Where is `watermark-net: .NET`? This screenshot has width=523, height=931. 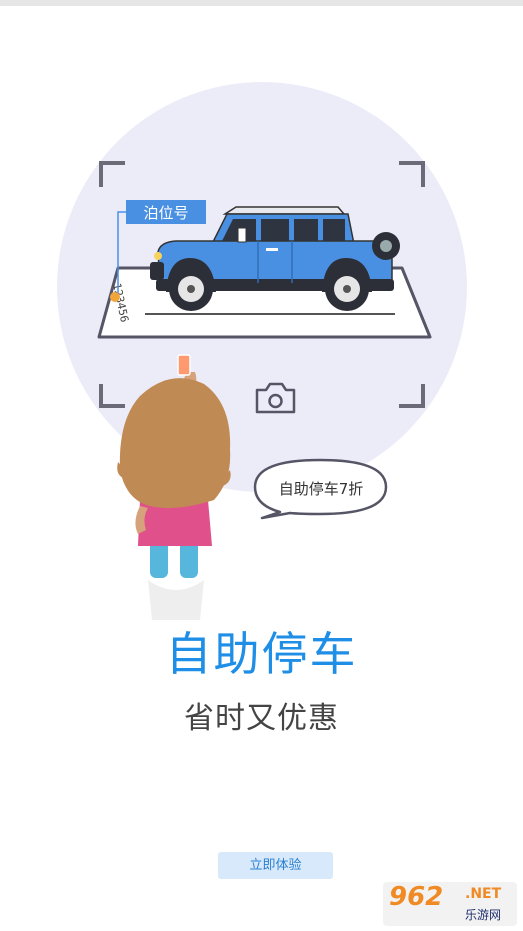 watermark-net: .NET is located at coordinates (483, 894).